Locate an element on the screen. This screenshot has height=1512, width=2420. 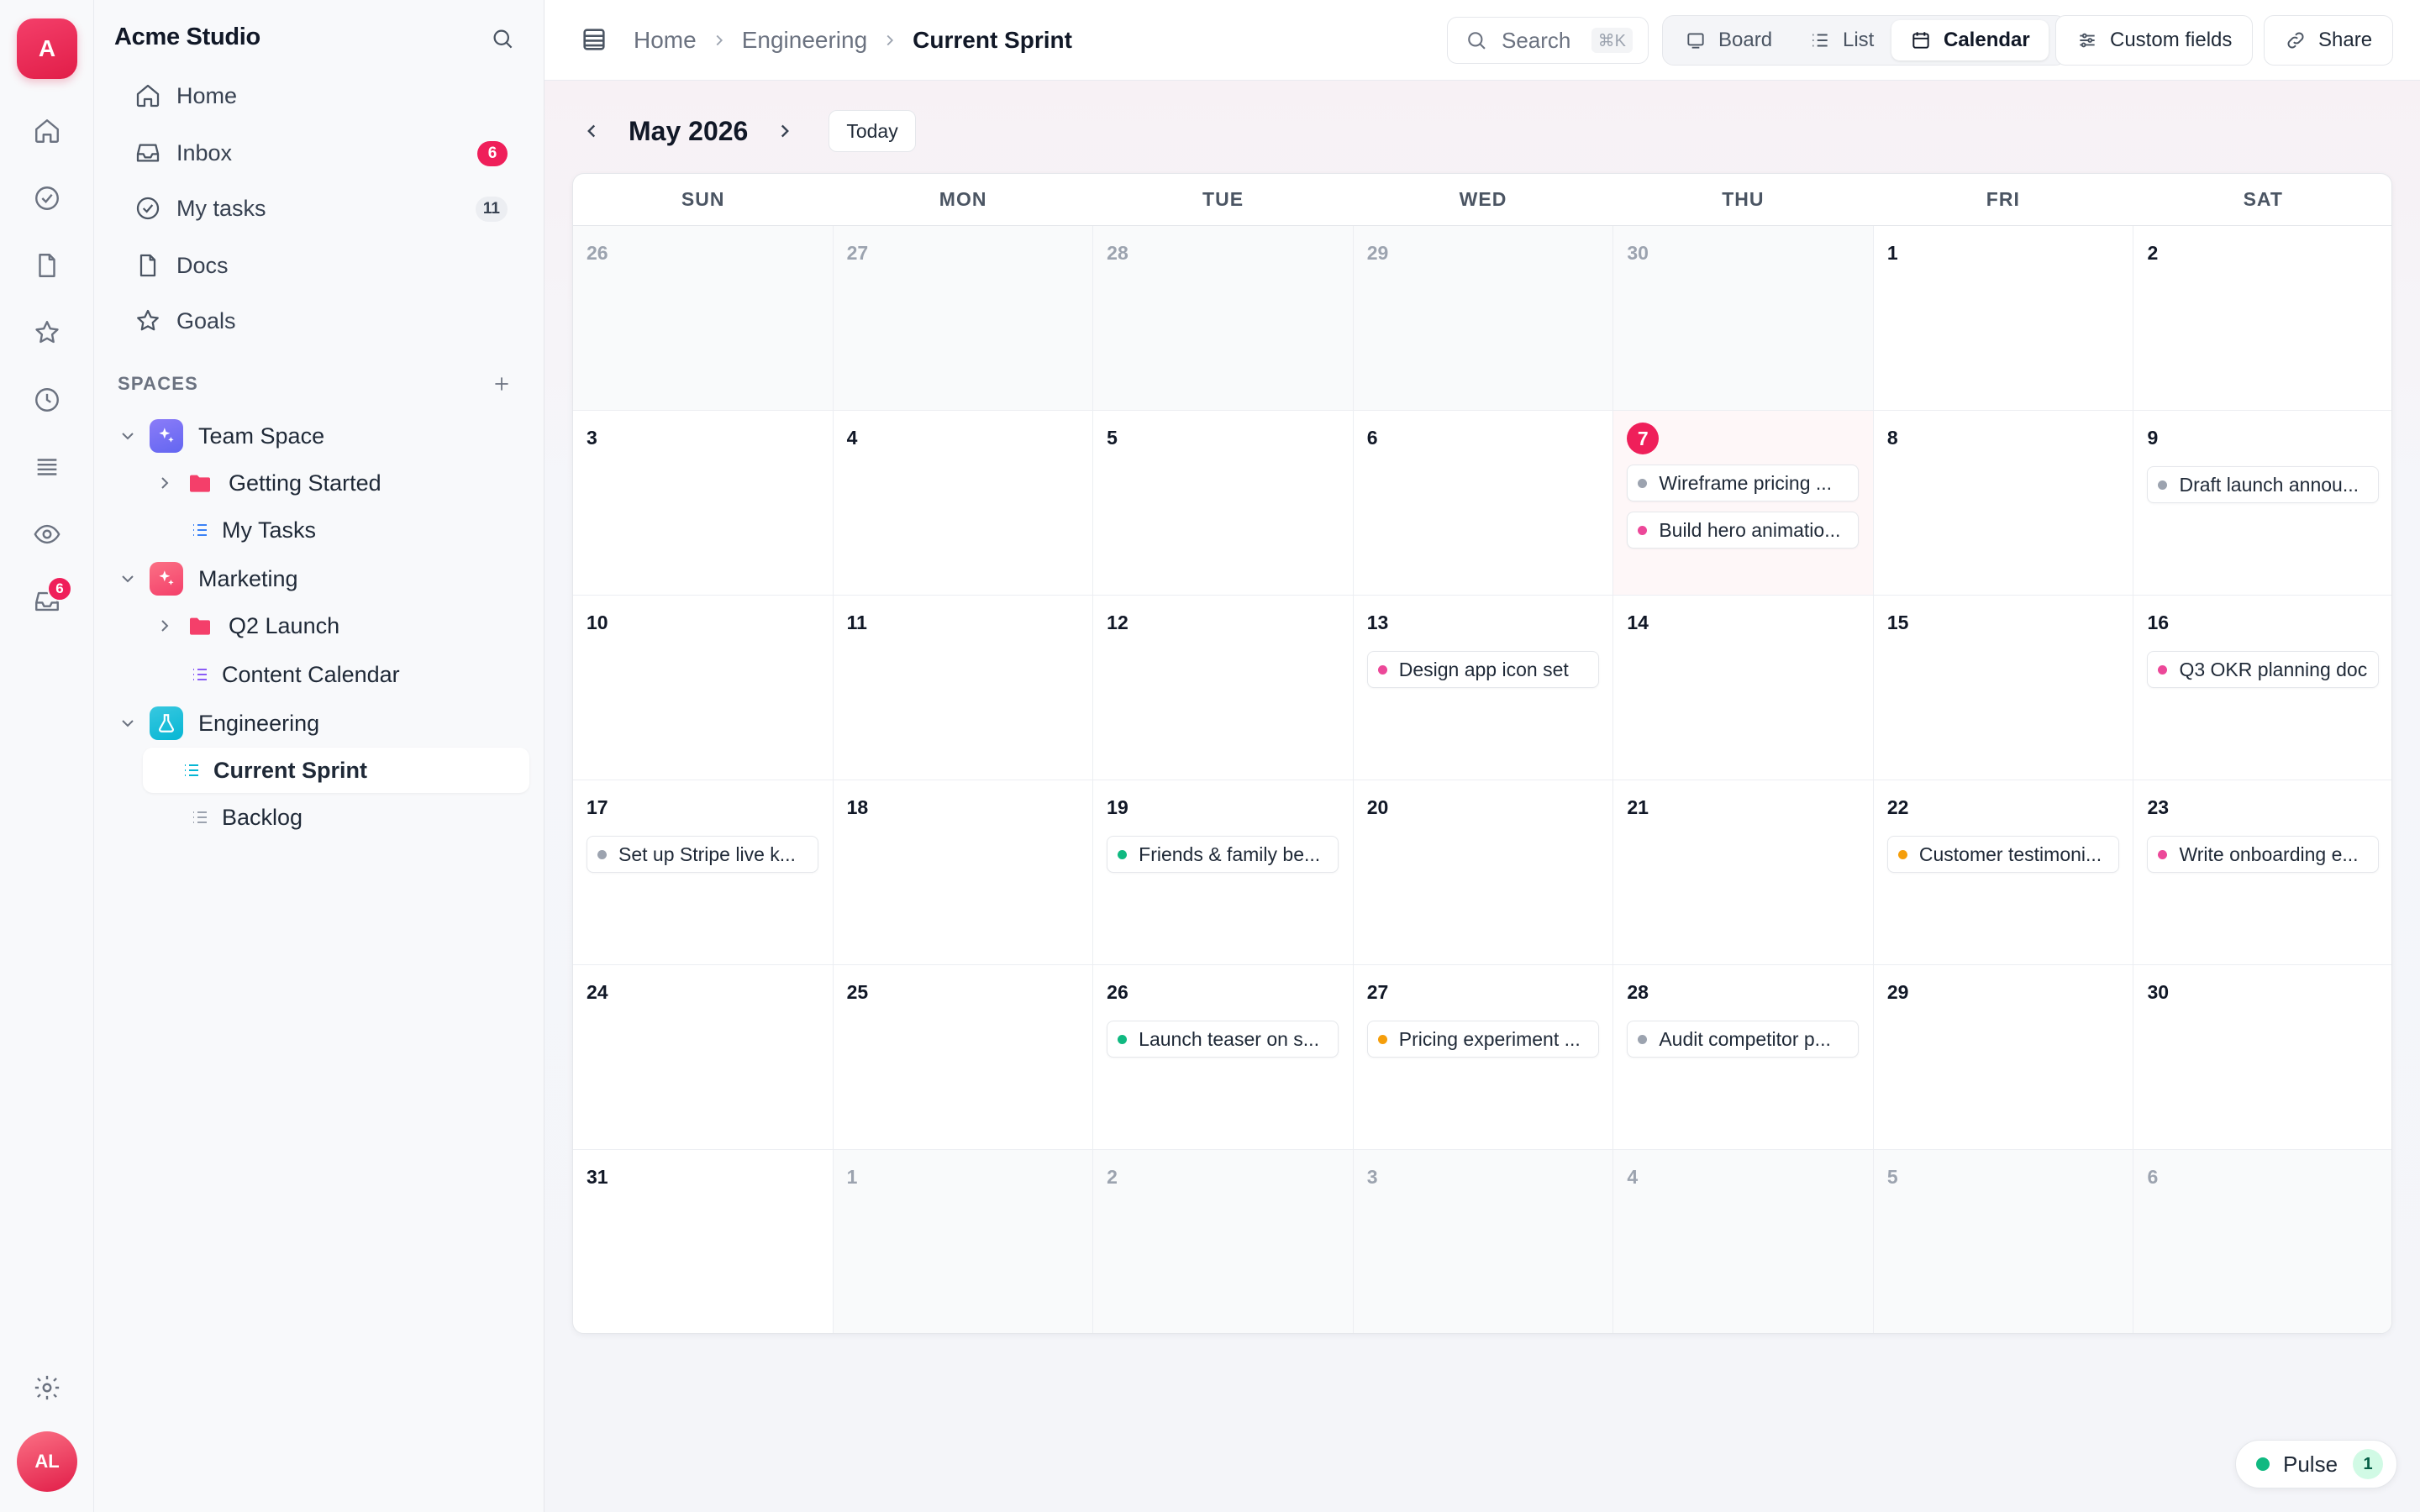
search-input: Search ⌘K is located at coordinates (1548, 40).